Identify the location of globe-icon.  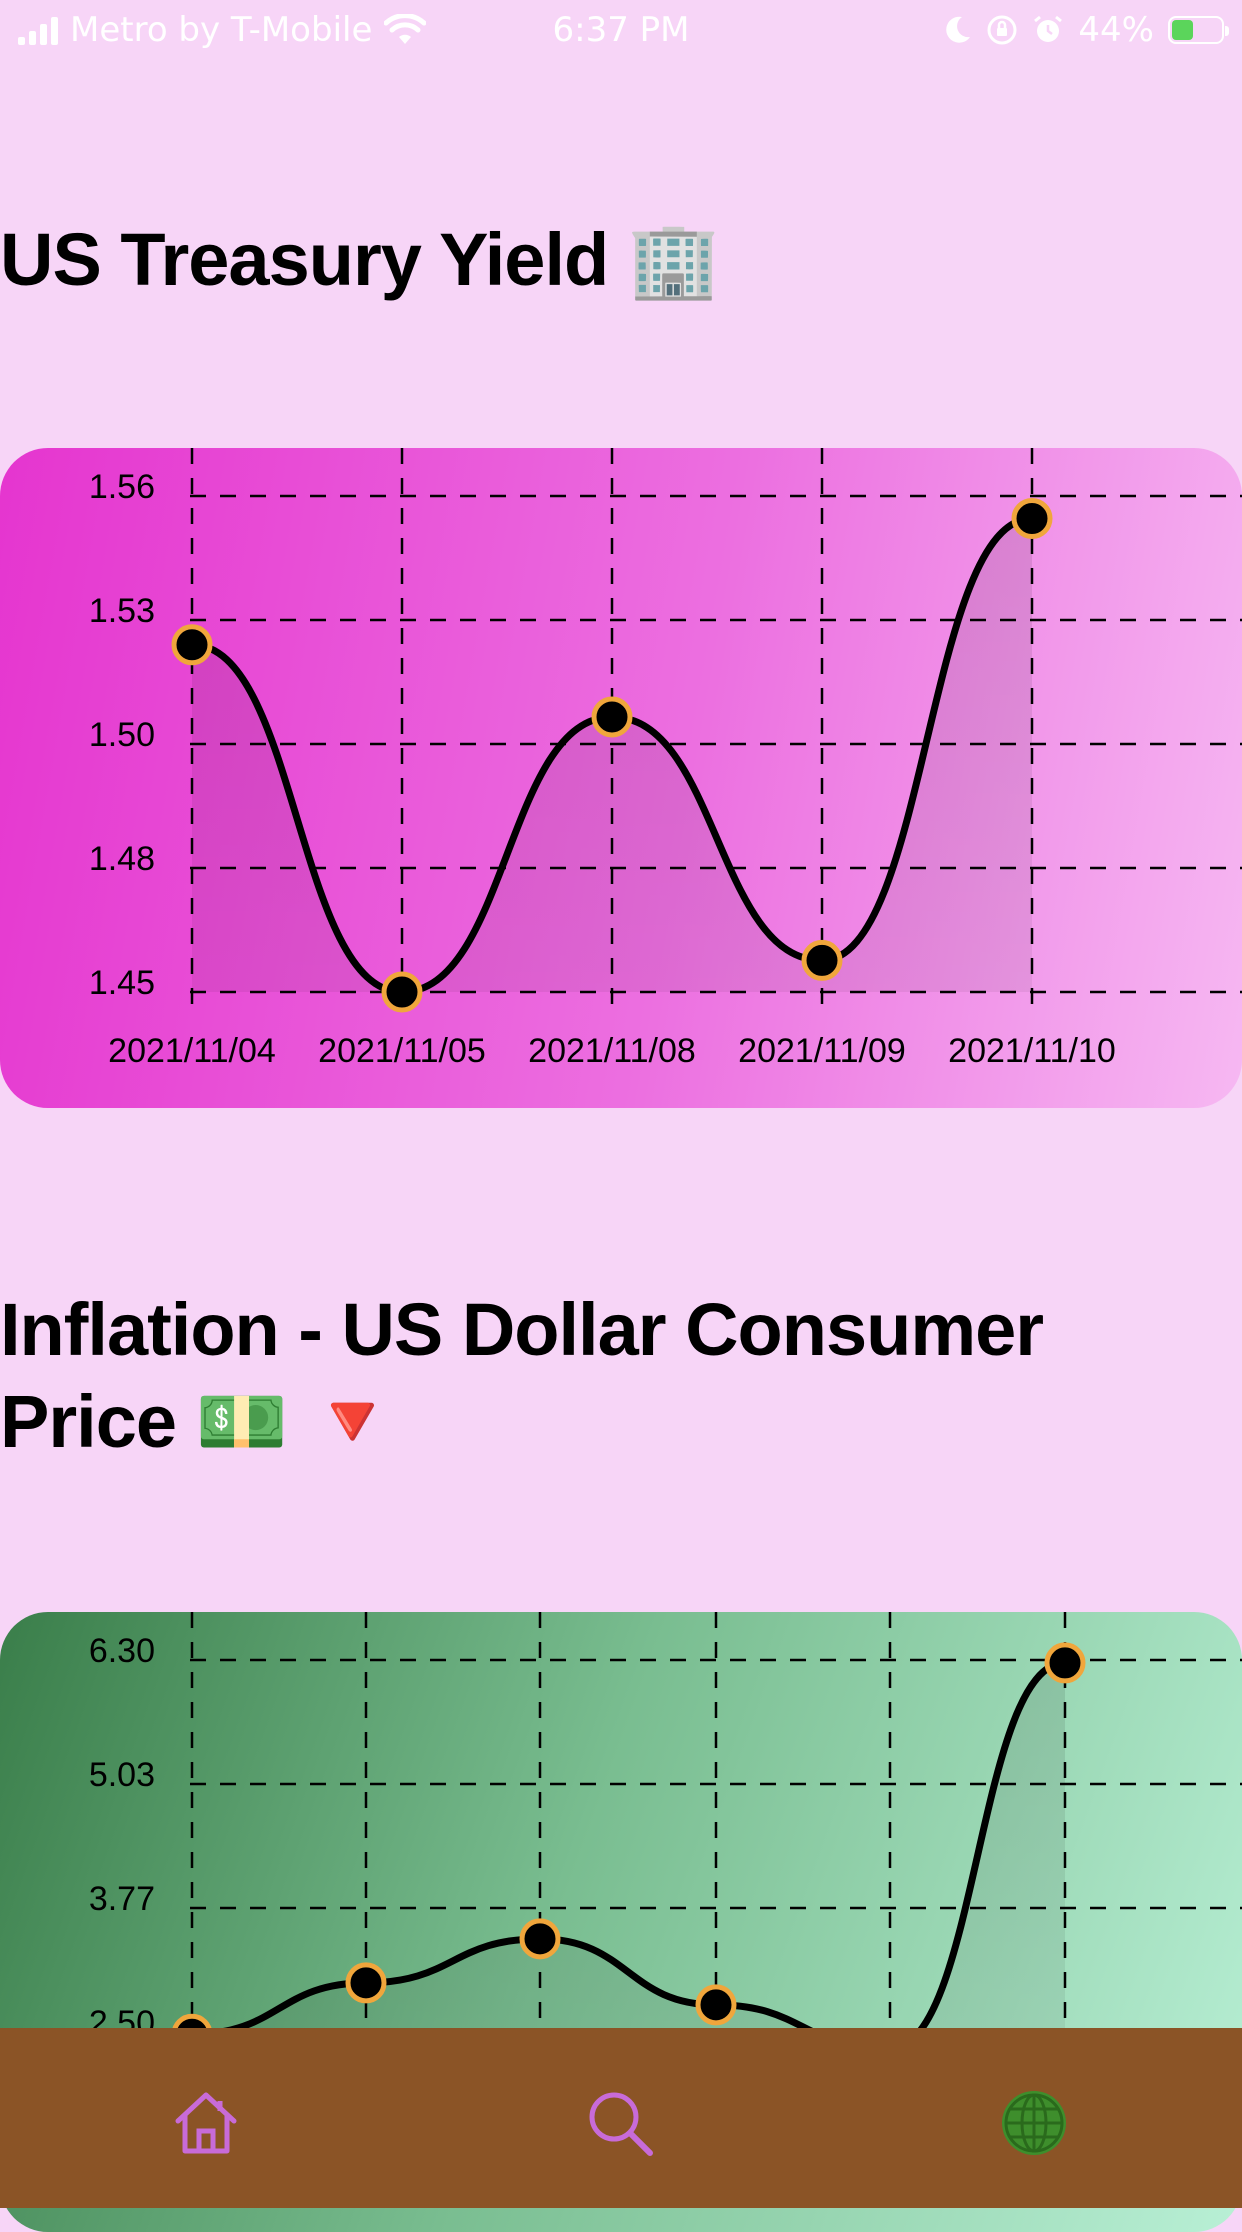
(1034, 2123).